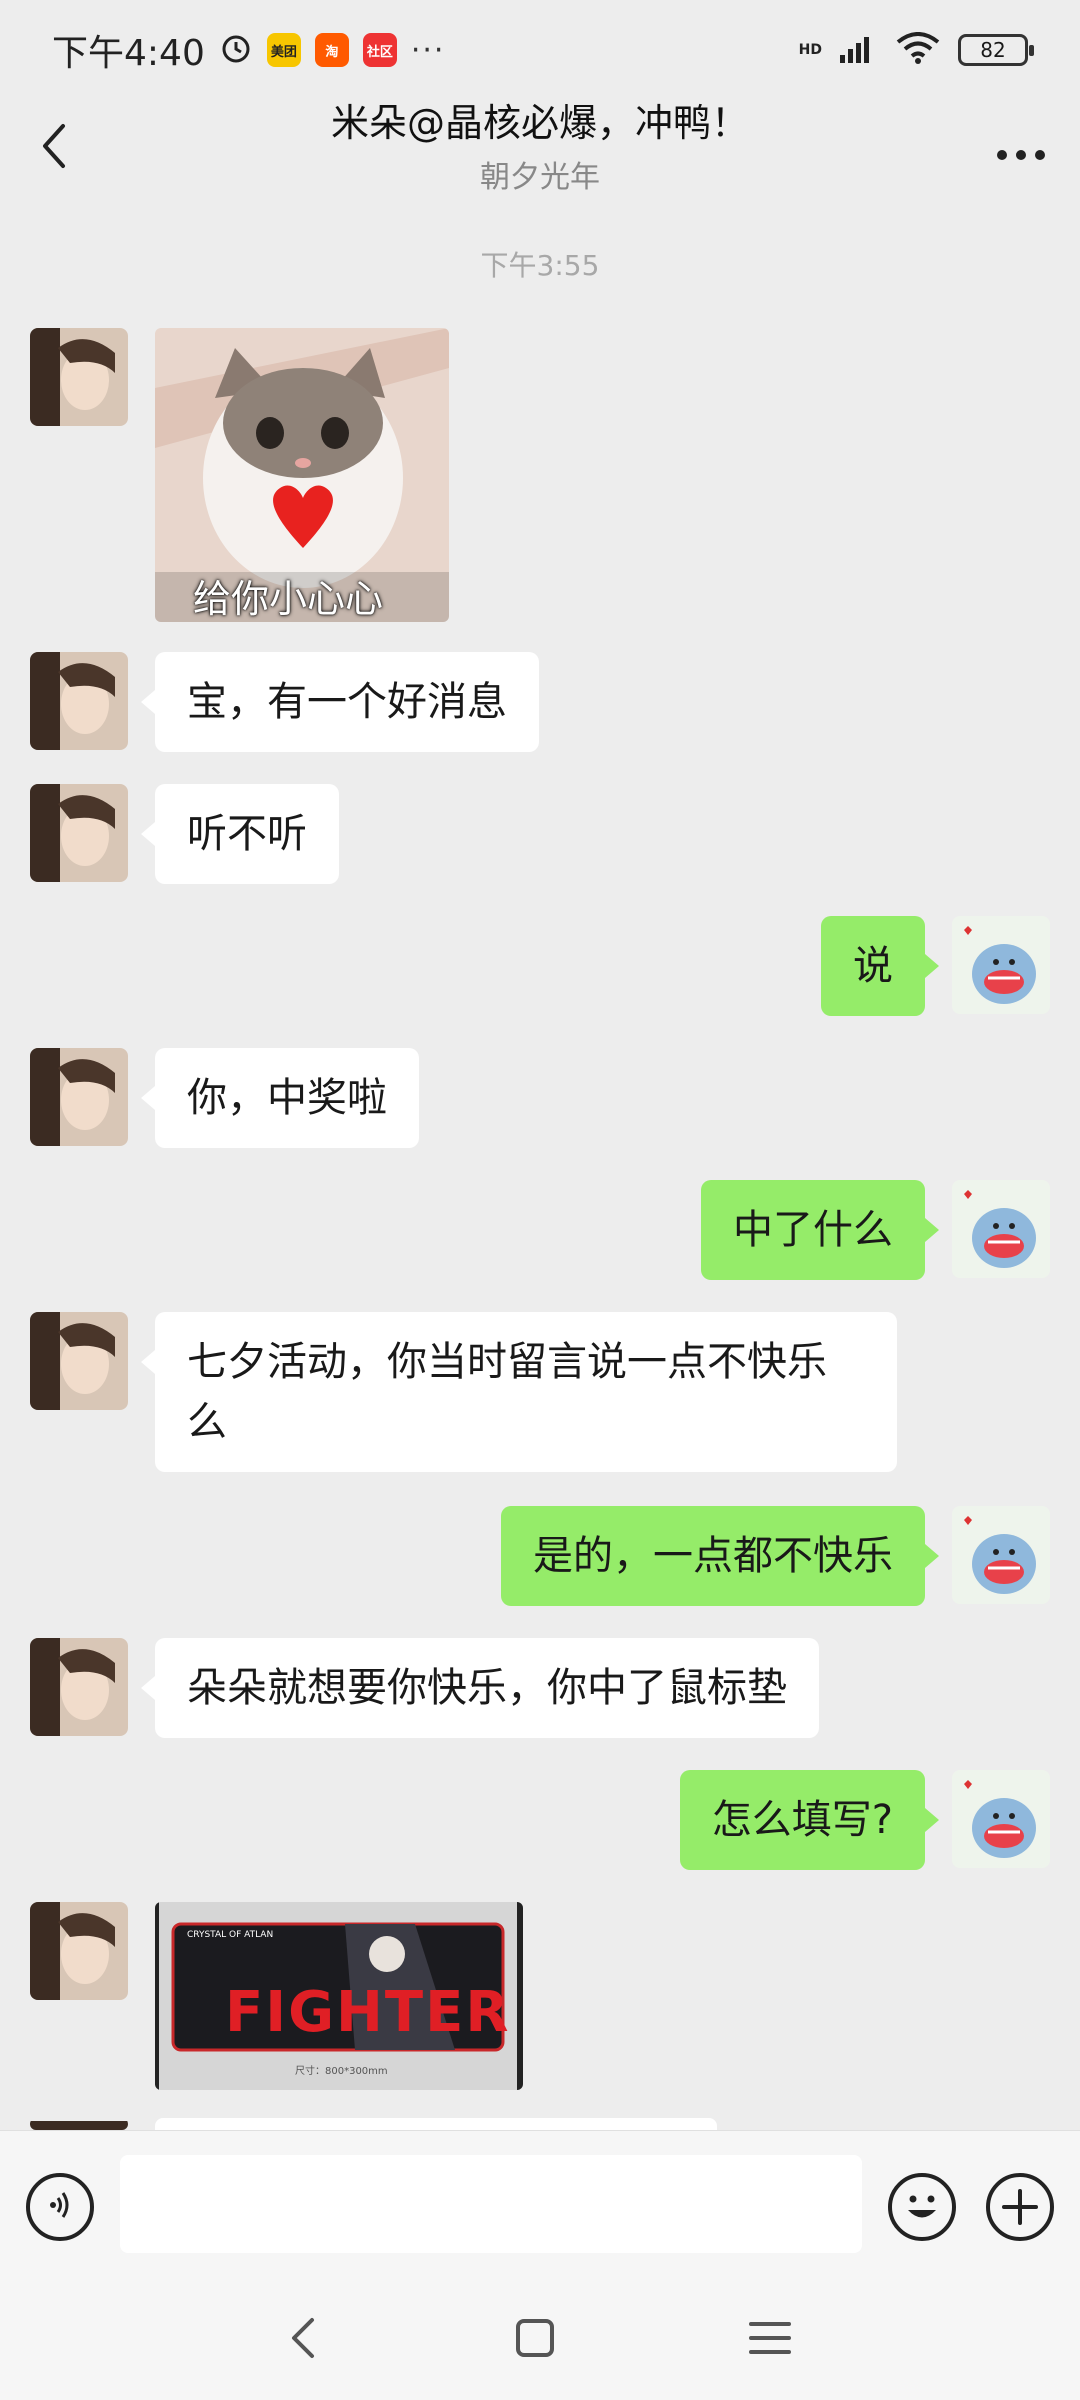 The width and height of the screenshot is (1080, 2400). What do you see at coordinates (1020, 2207) in the screenshot?
I see `plus-button` at bounding box center [1020, 2207].